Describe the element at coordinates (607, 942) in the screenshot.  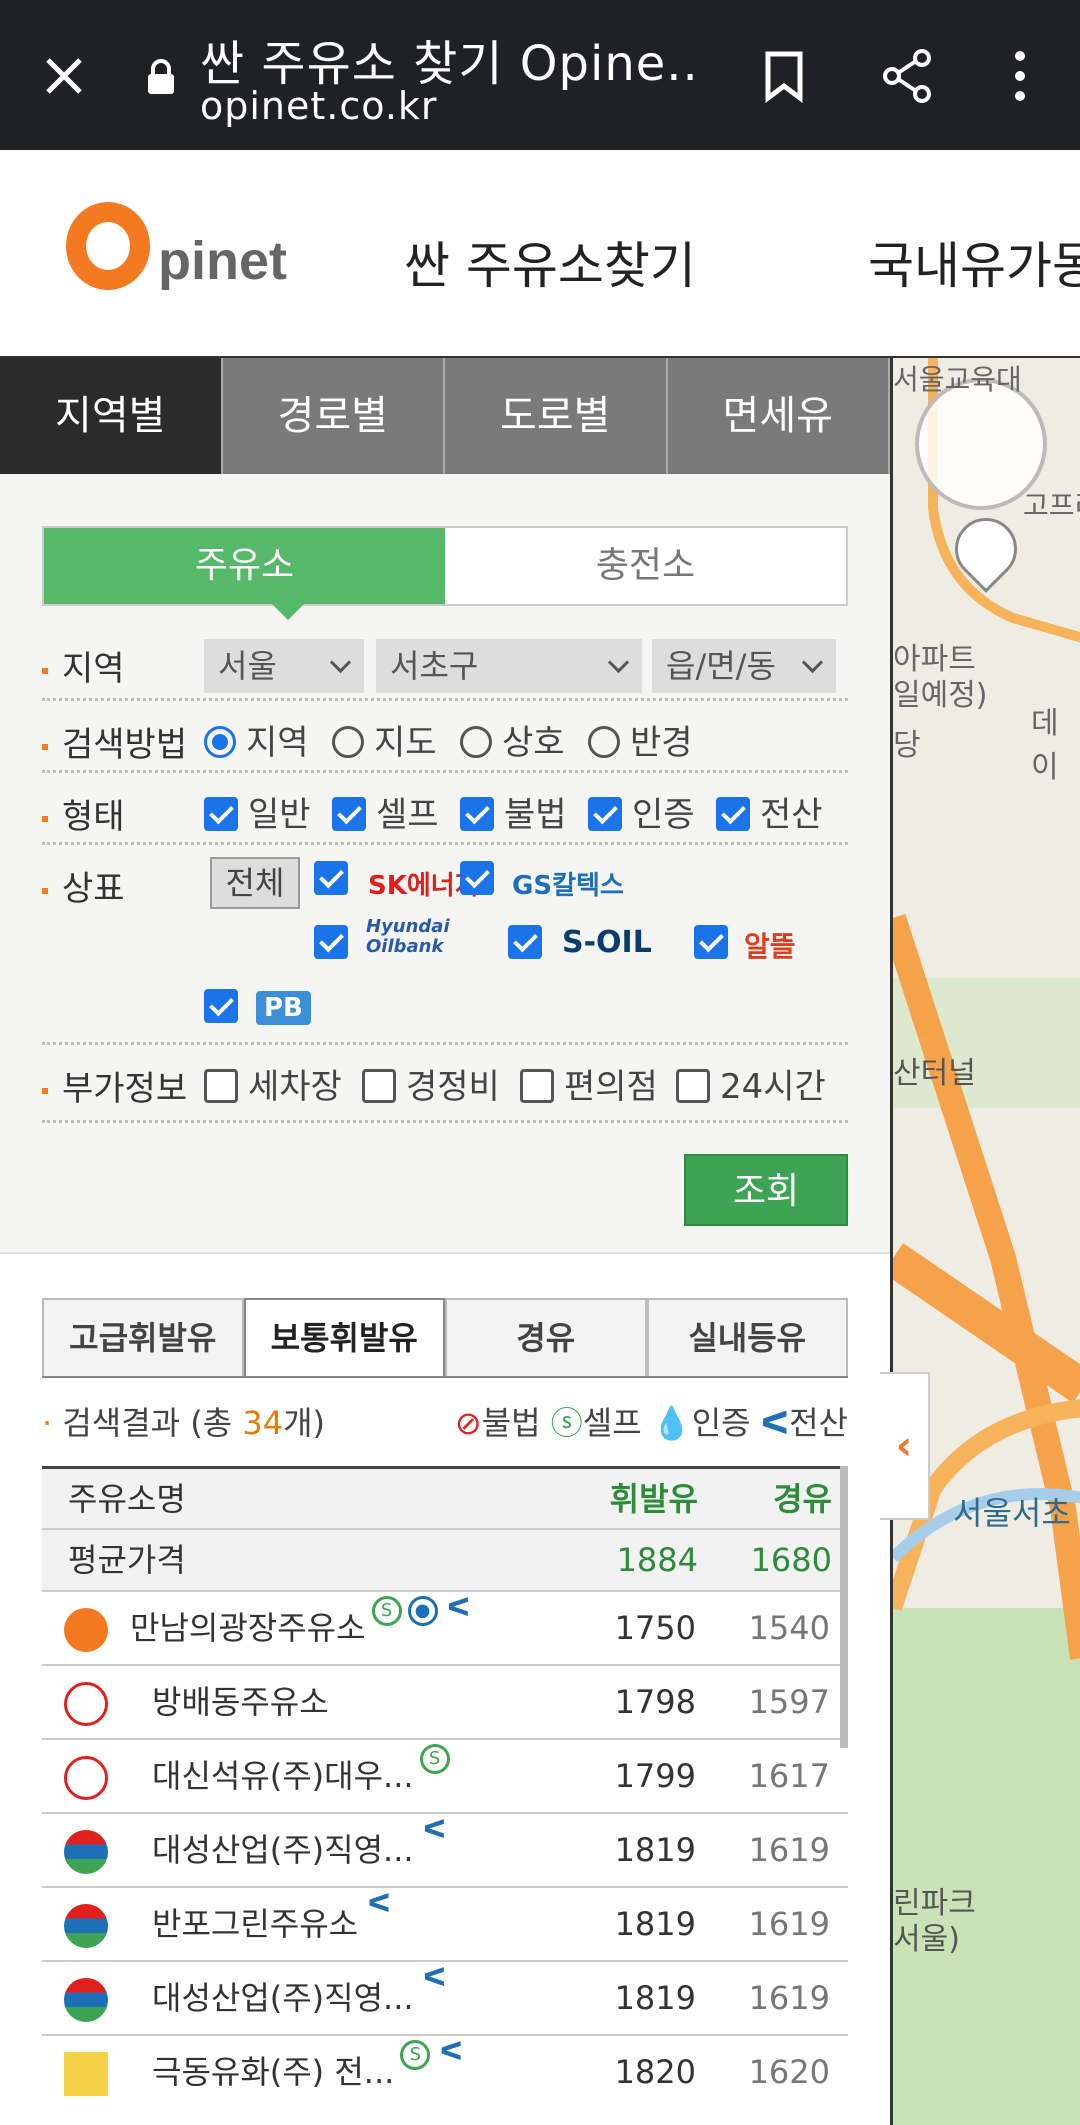
I see `s-oil-logo: S-OIL` at that location.